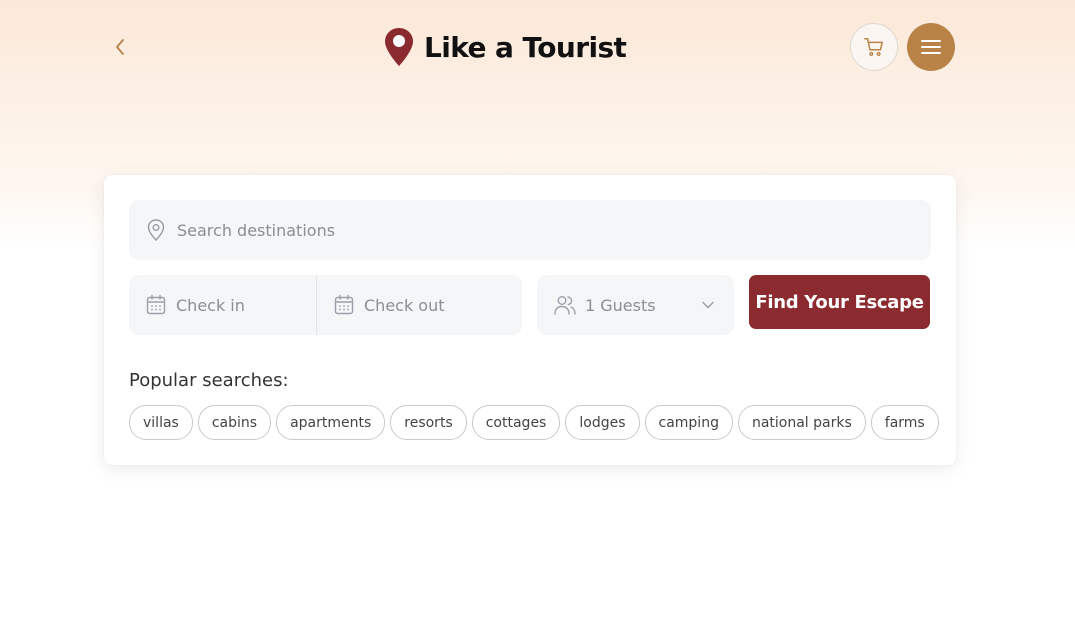  Describe the element at coordinates (428, 422) in the screenshot. I see `popular-search-chip: resorts` at that location.